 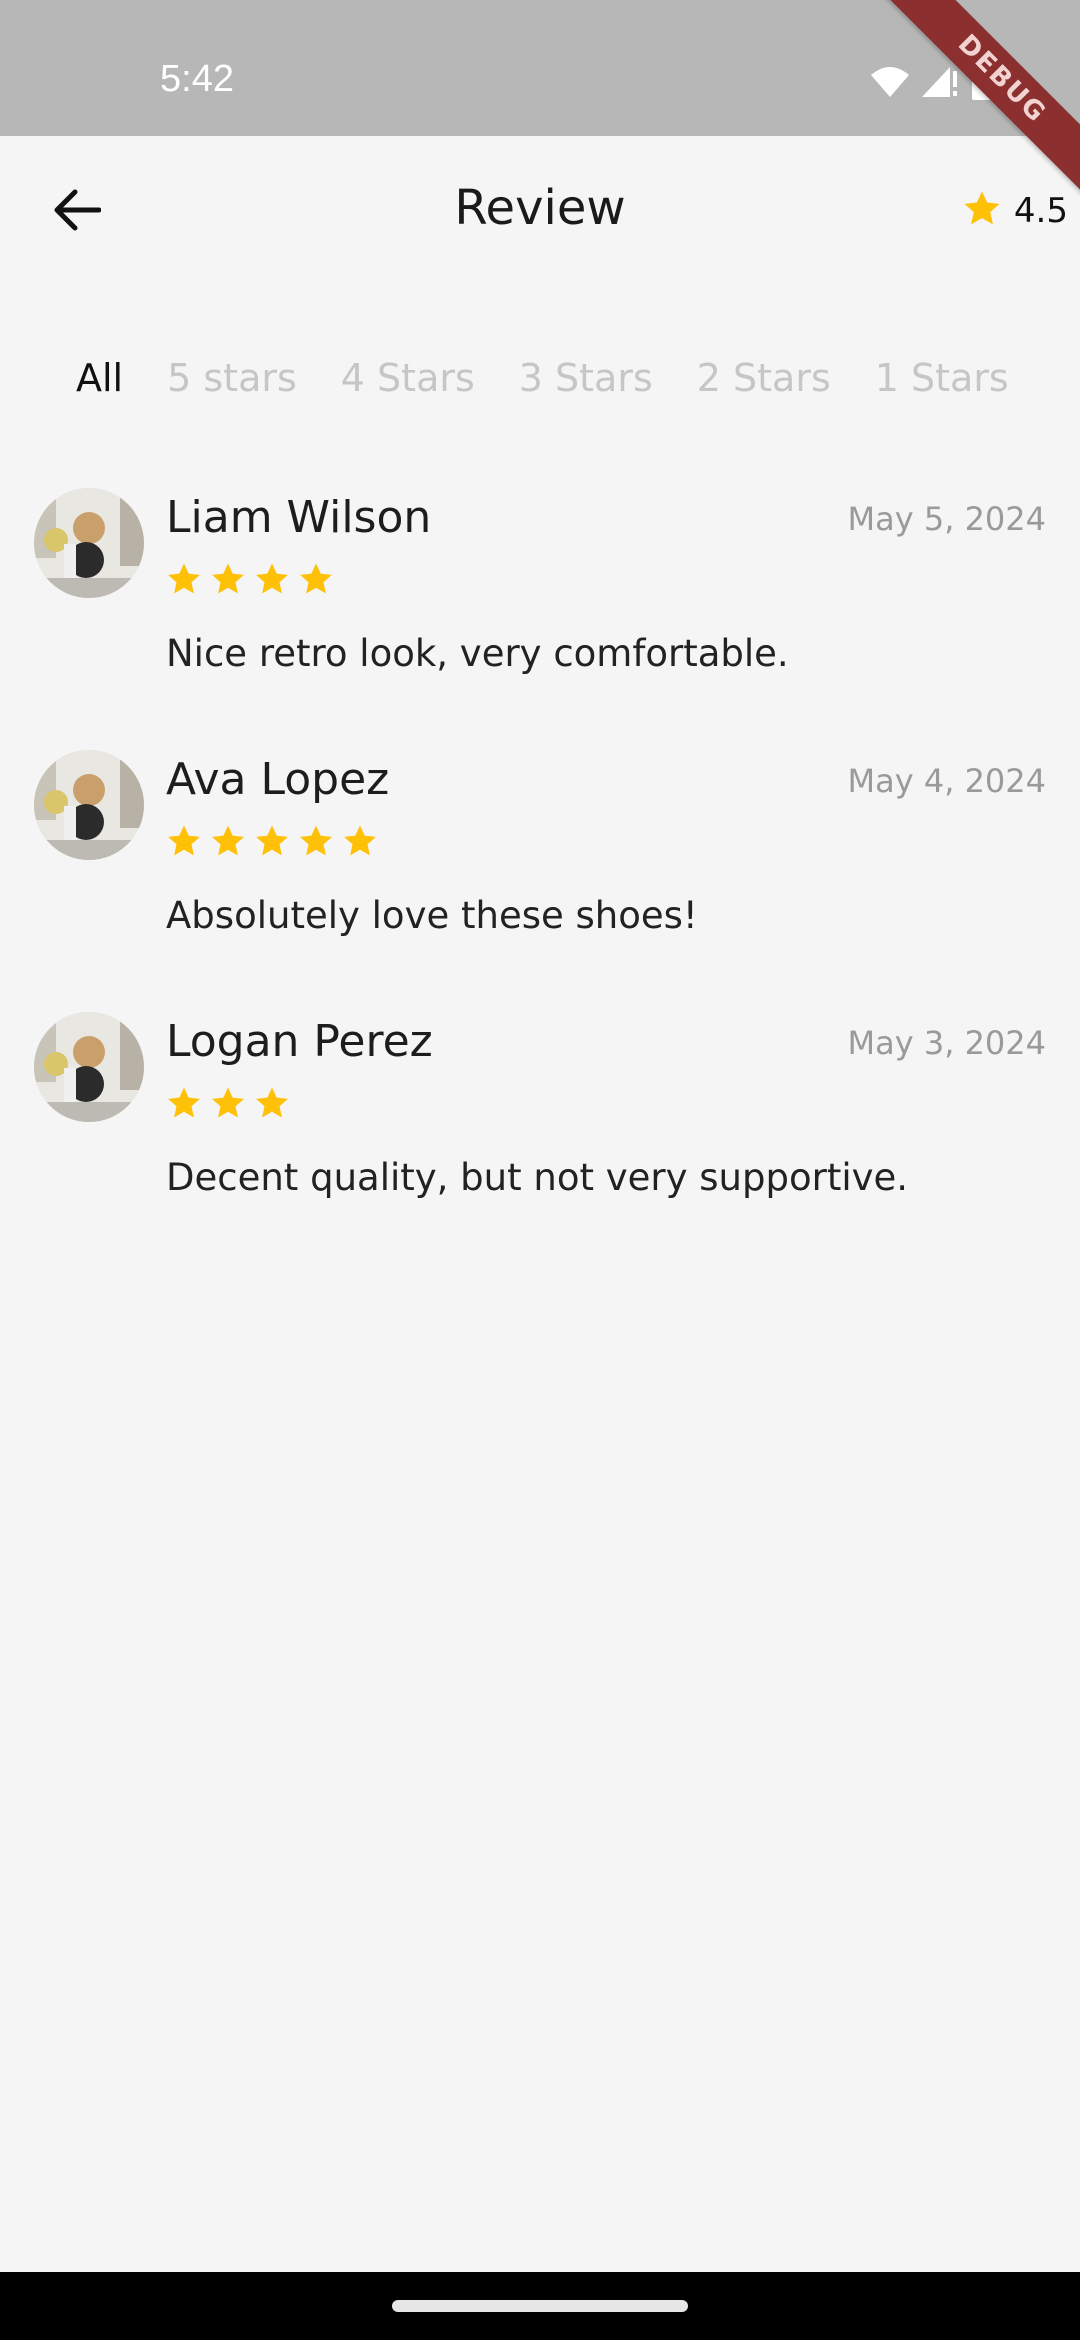 I want to click on rating-summary: 4.5, so click(x=1015, y=211).